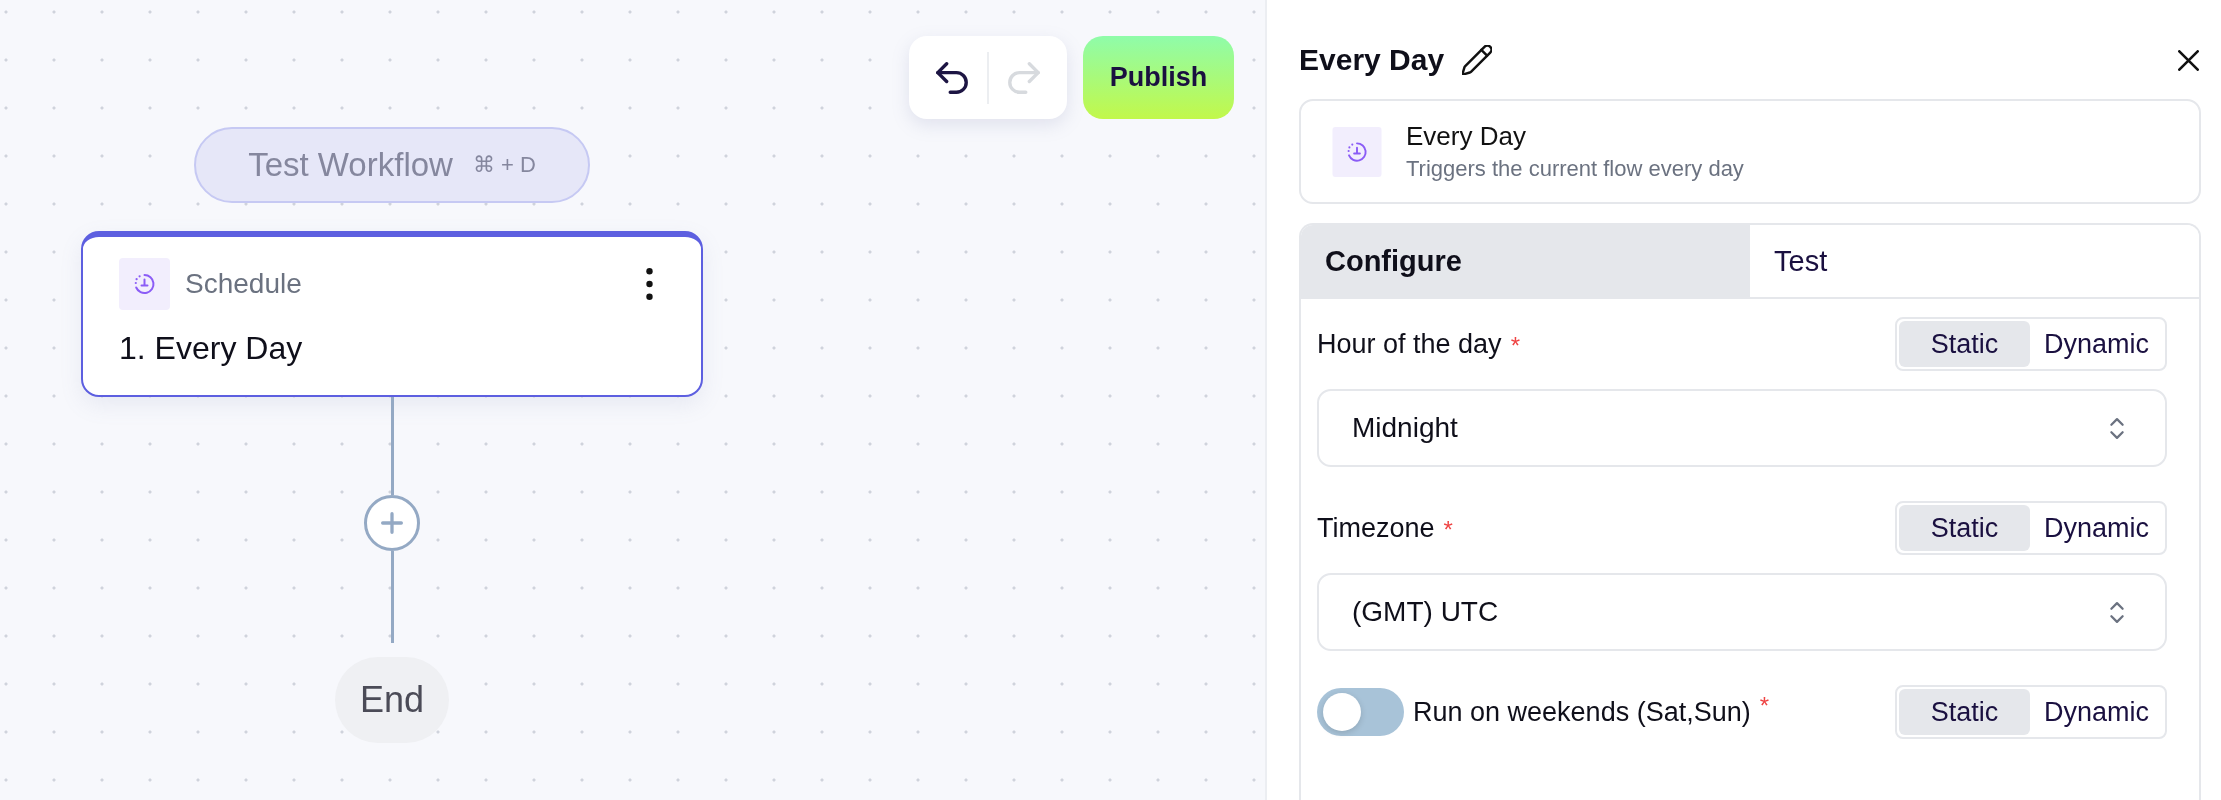 Image resolution: width=2221 pixels, height=800 pixels. I want to click on field-label: Hour of the day, so click(1409, 344).